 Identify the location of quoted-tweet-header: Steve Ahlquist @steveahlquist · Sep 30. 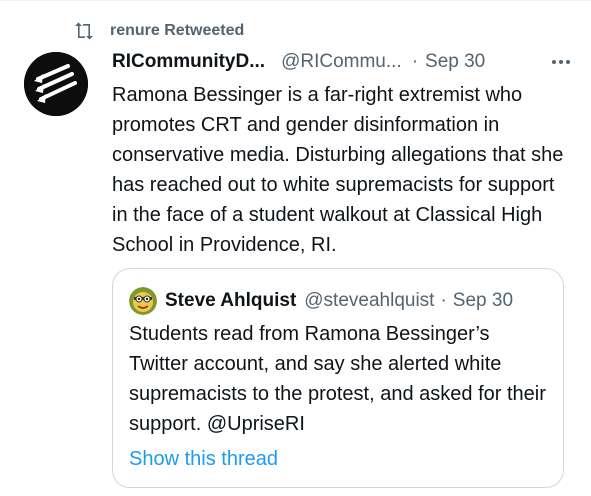
(321, 301).